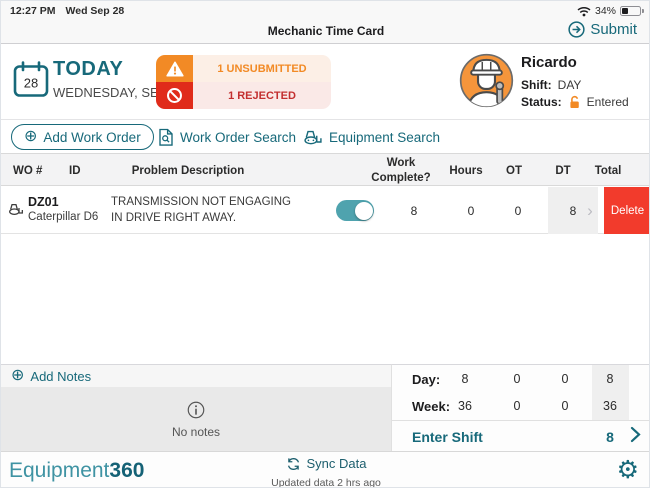 This screenshot has height=488, width=650. Describe the element at coordinates (325, 119) in the screenshot. I see `toolbar-divider` at that location.